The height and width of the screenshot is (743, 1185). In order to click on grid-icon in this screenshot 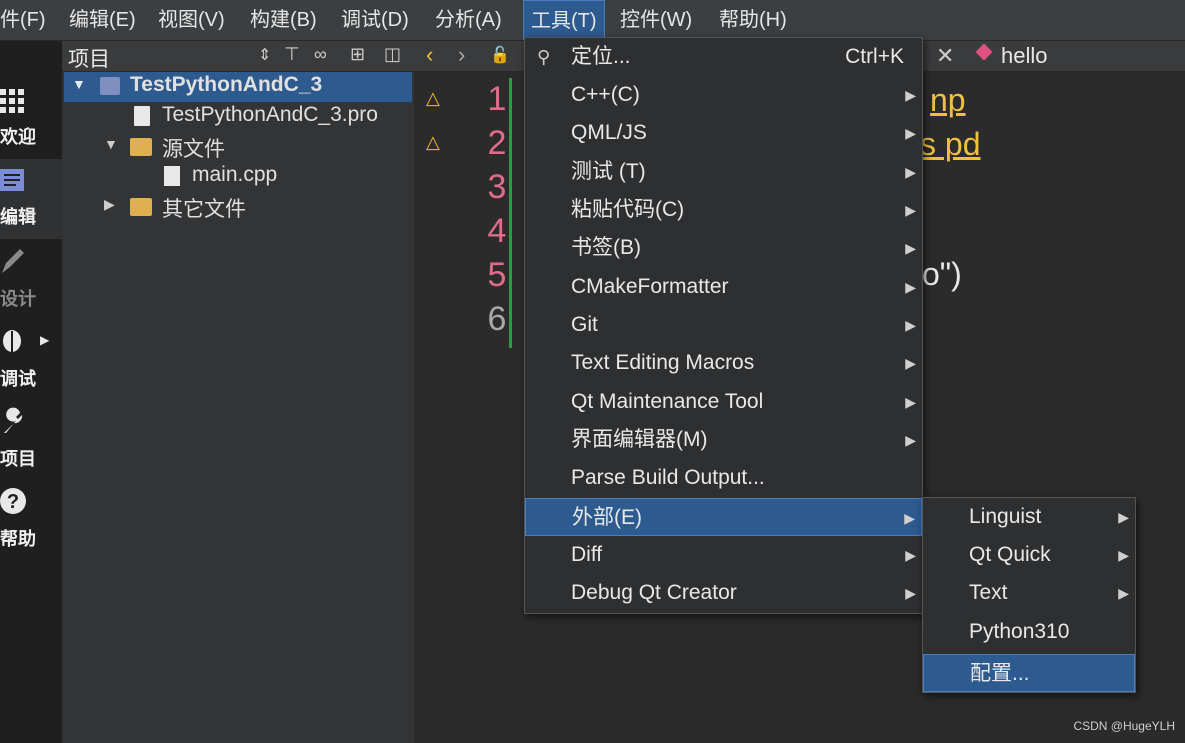, I will do `click(12, 101)`.